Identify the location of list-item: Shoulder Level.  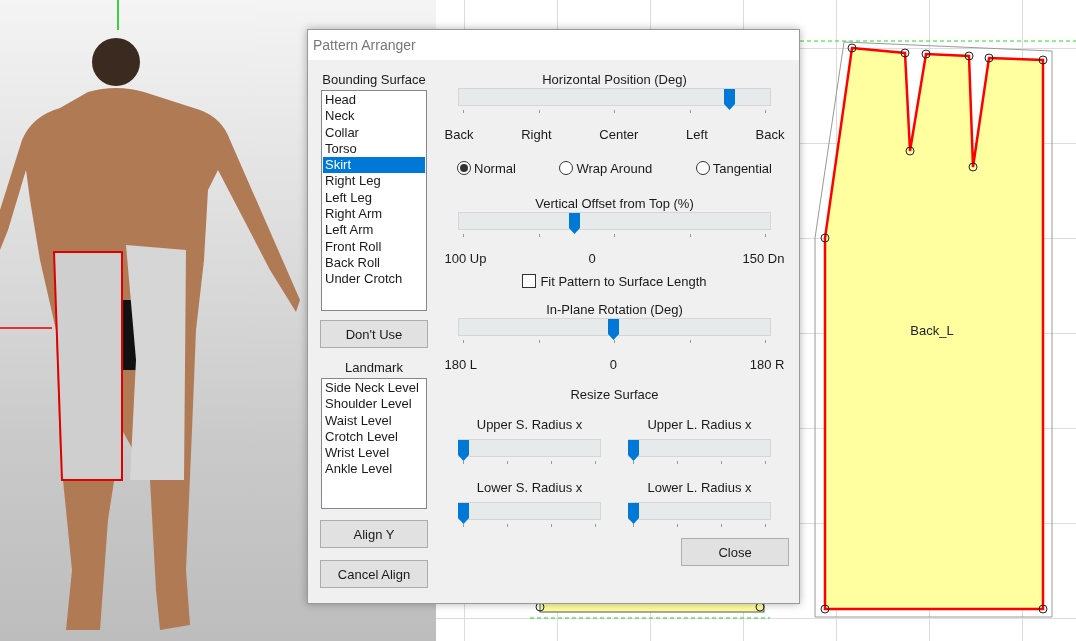
(374, 404).